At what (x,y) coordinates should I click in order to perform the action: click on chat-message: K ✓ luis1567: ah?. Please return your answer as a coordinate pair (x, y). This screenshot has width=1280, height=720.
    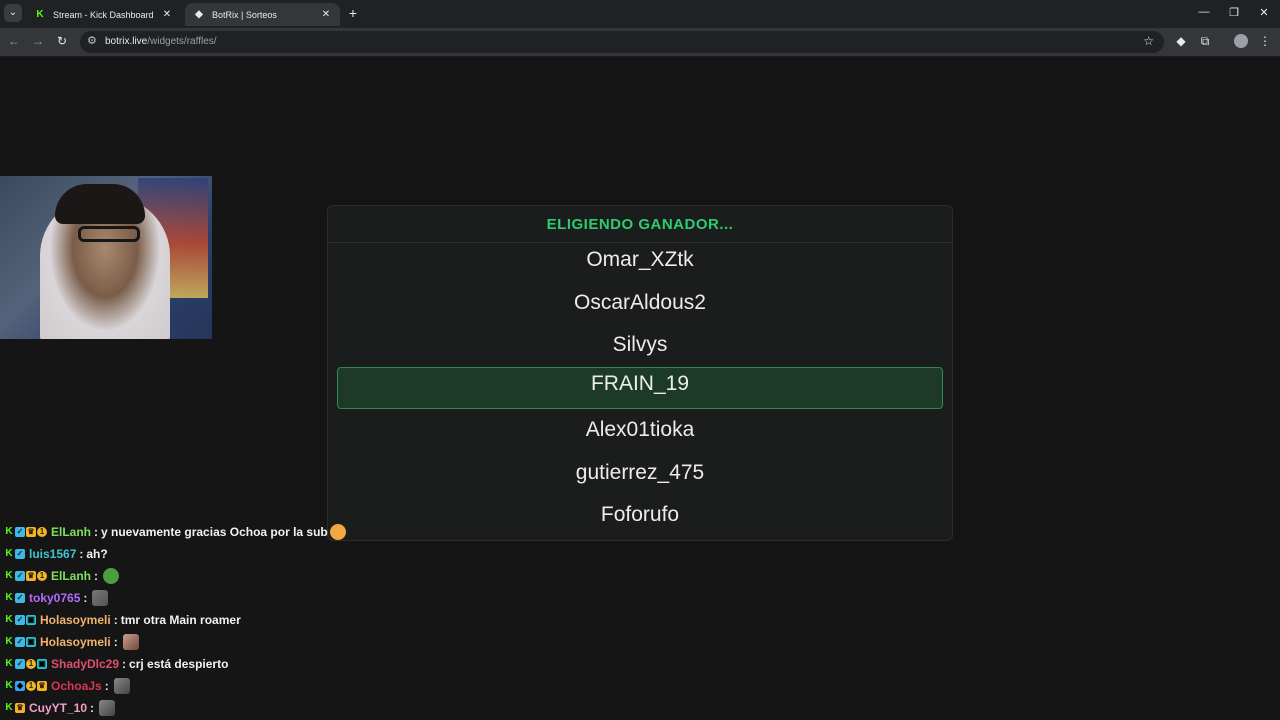
    Looking at the image, I should click on (200, 554).